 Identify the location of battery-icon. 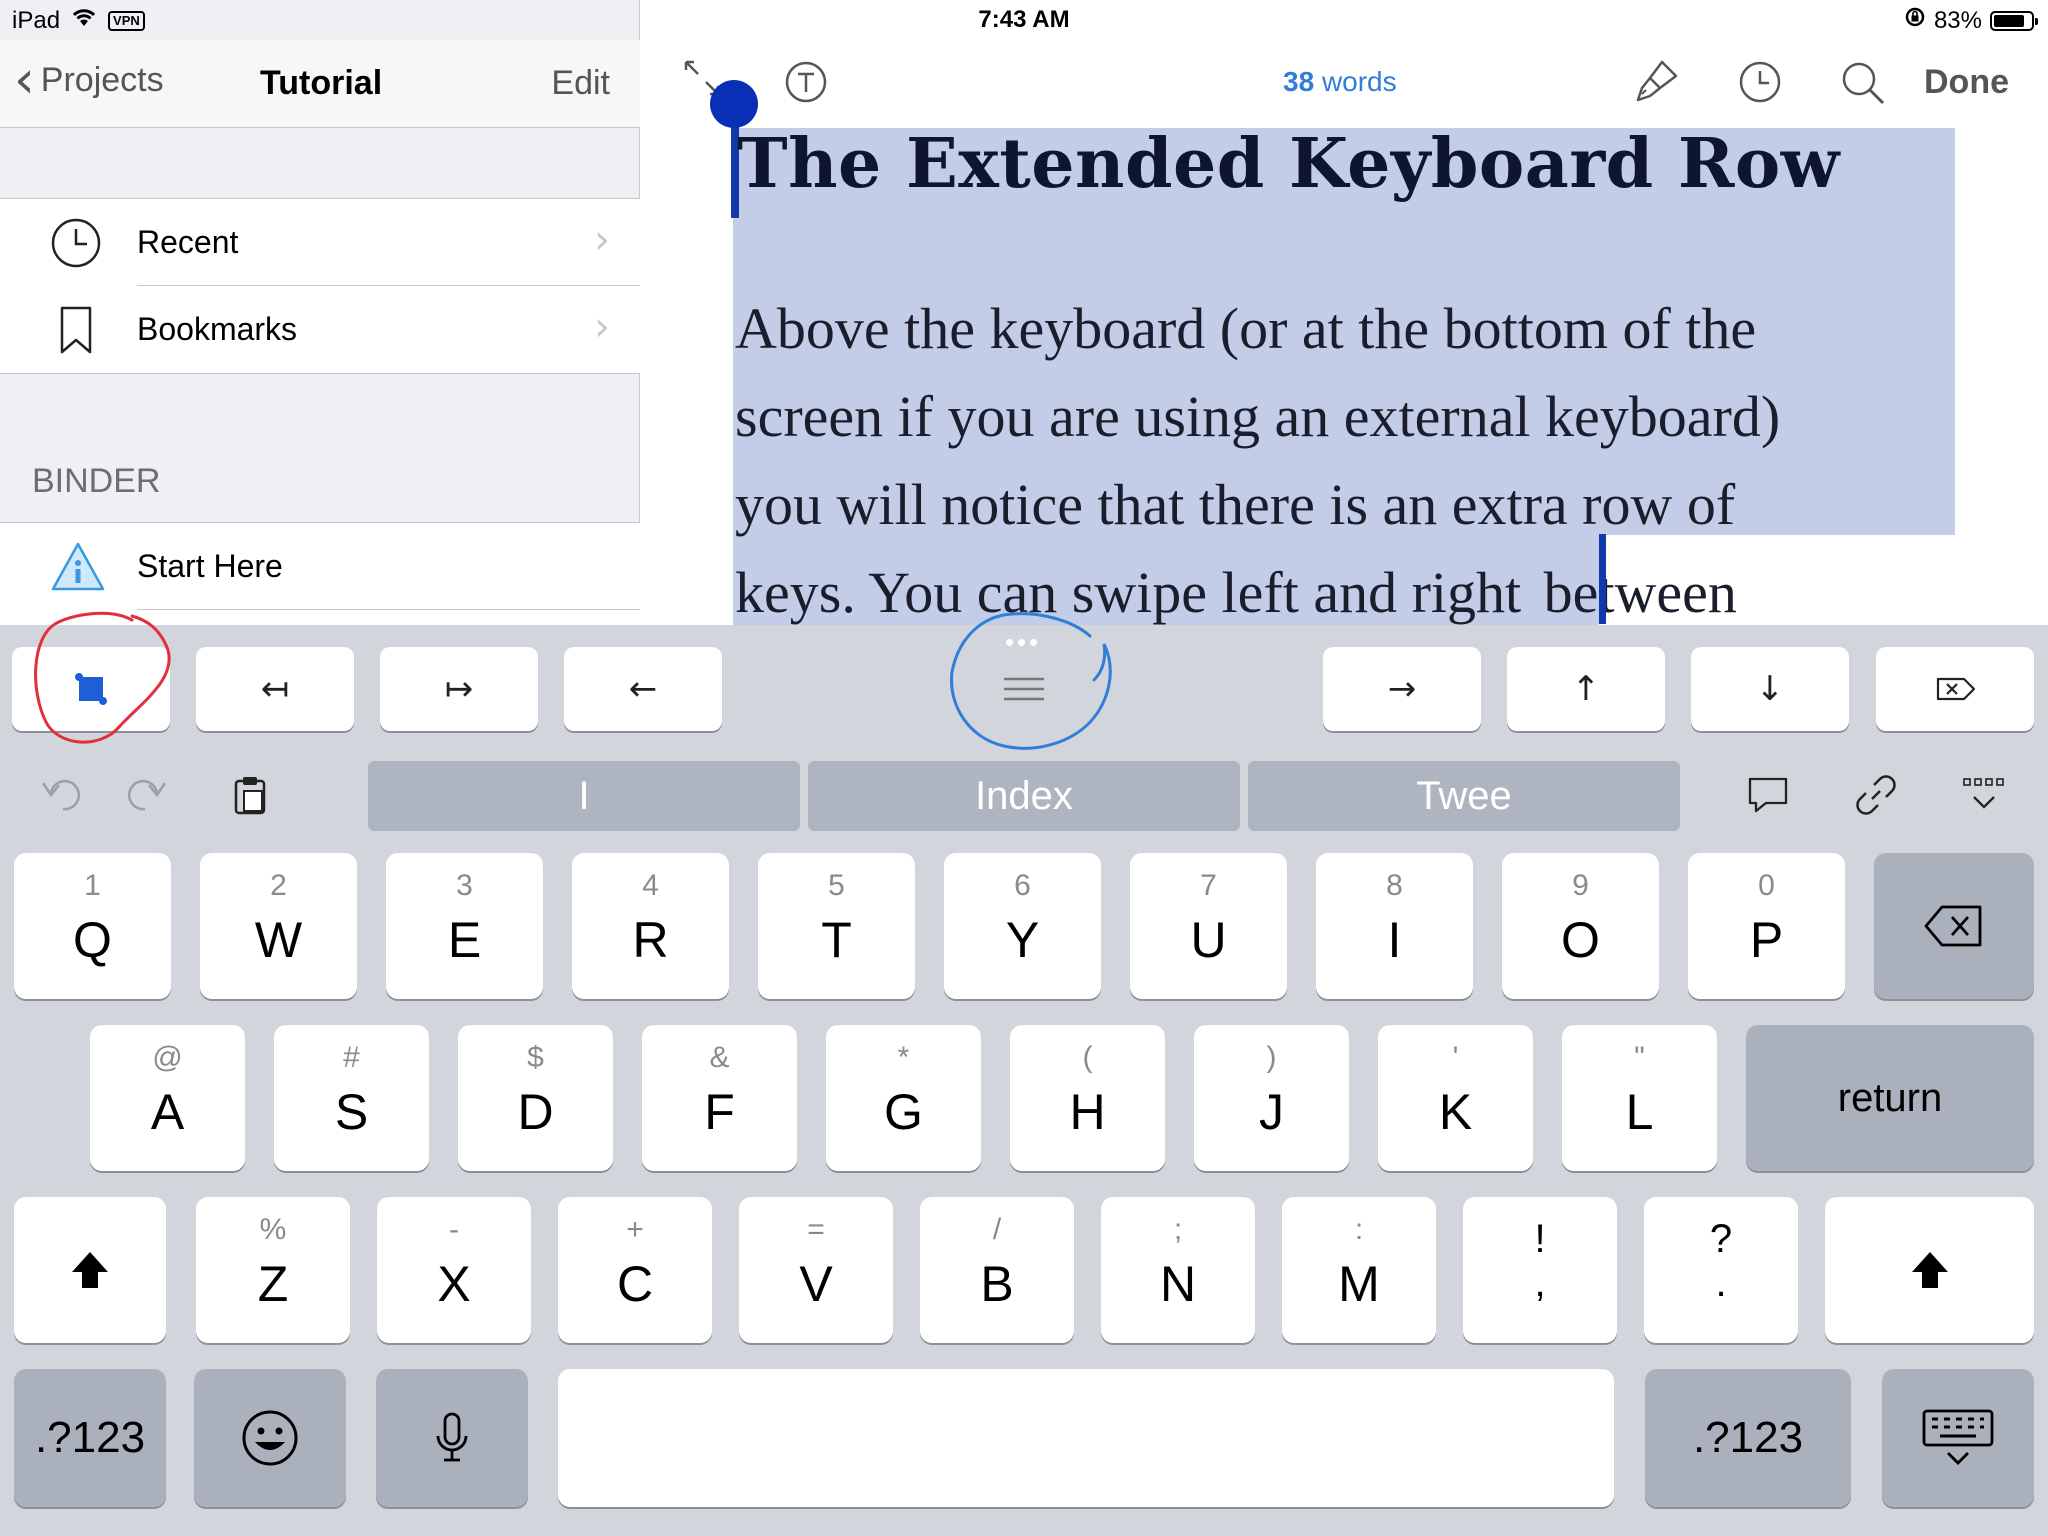
(2014, 20).